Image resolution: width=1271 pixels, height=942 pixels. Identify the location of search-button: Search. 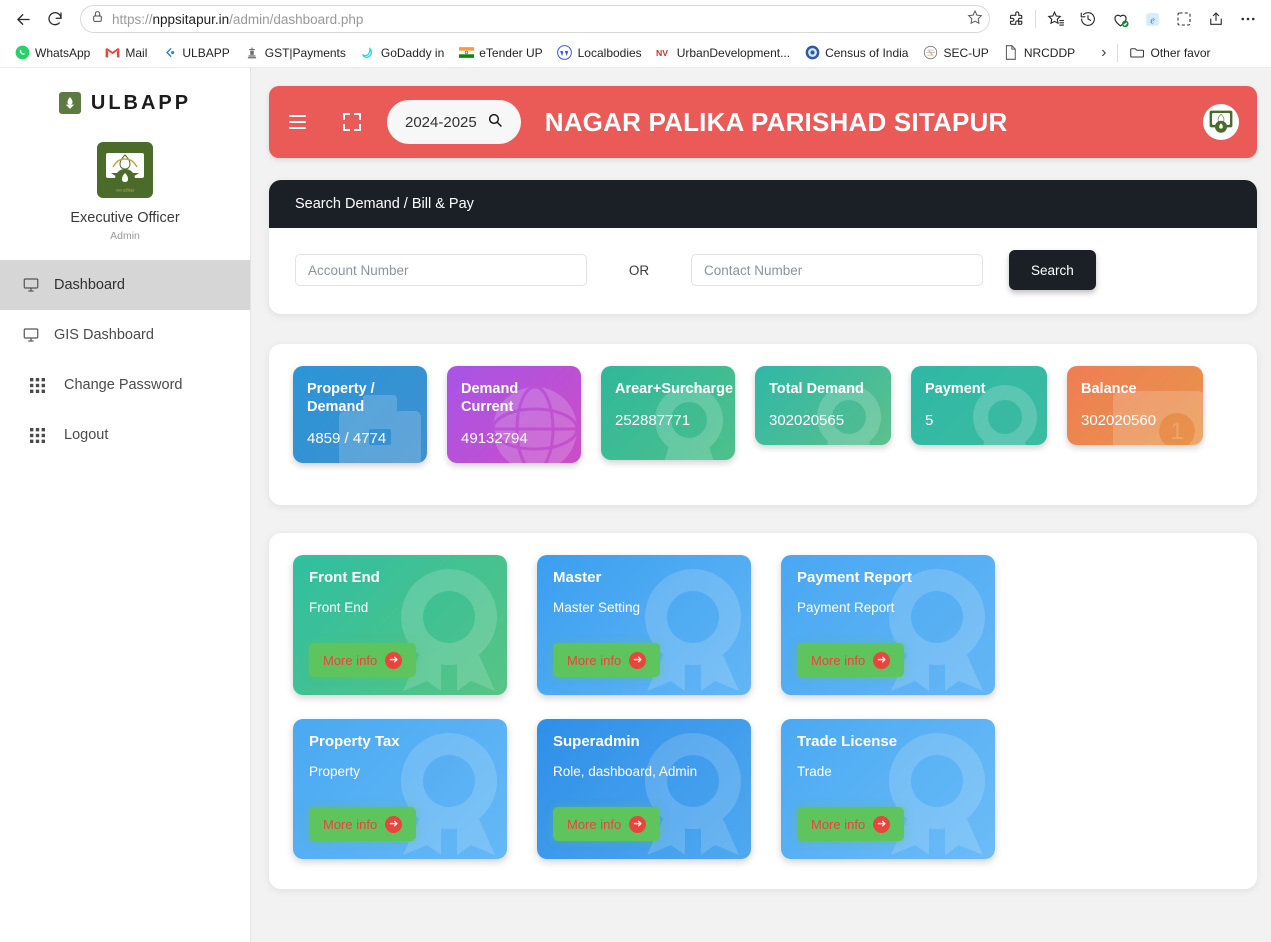
(1052, 270).